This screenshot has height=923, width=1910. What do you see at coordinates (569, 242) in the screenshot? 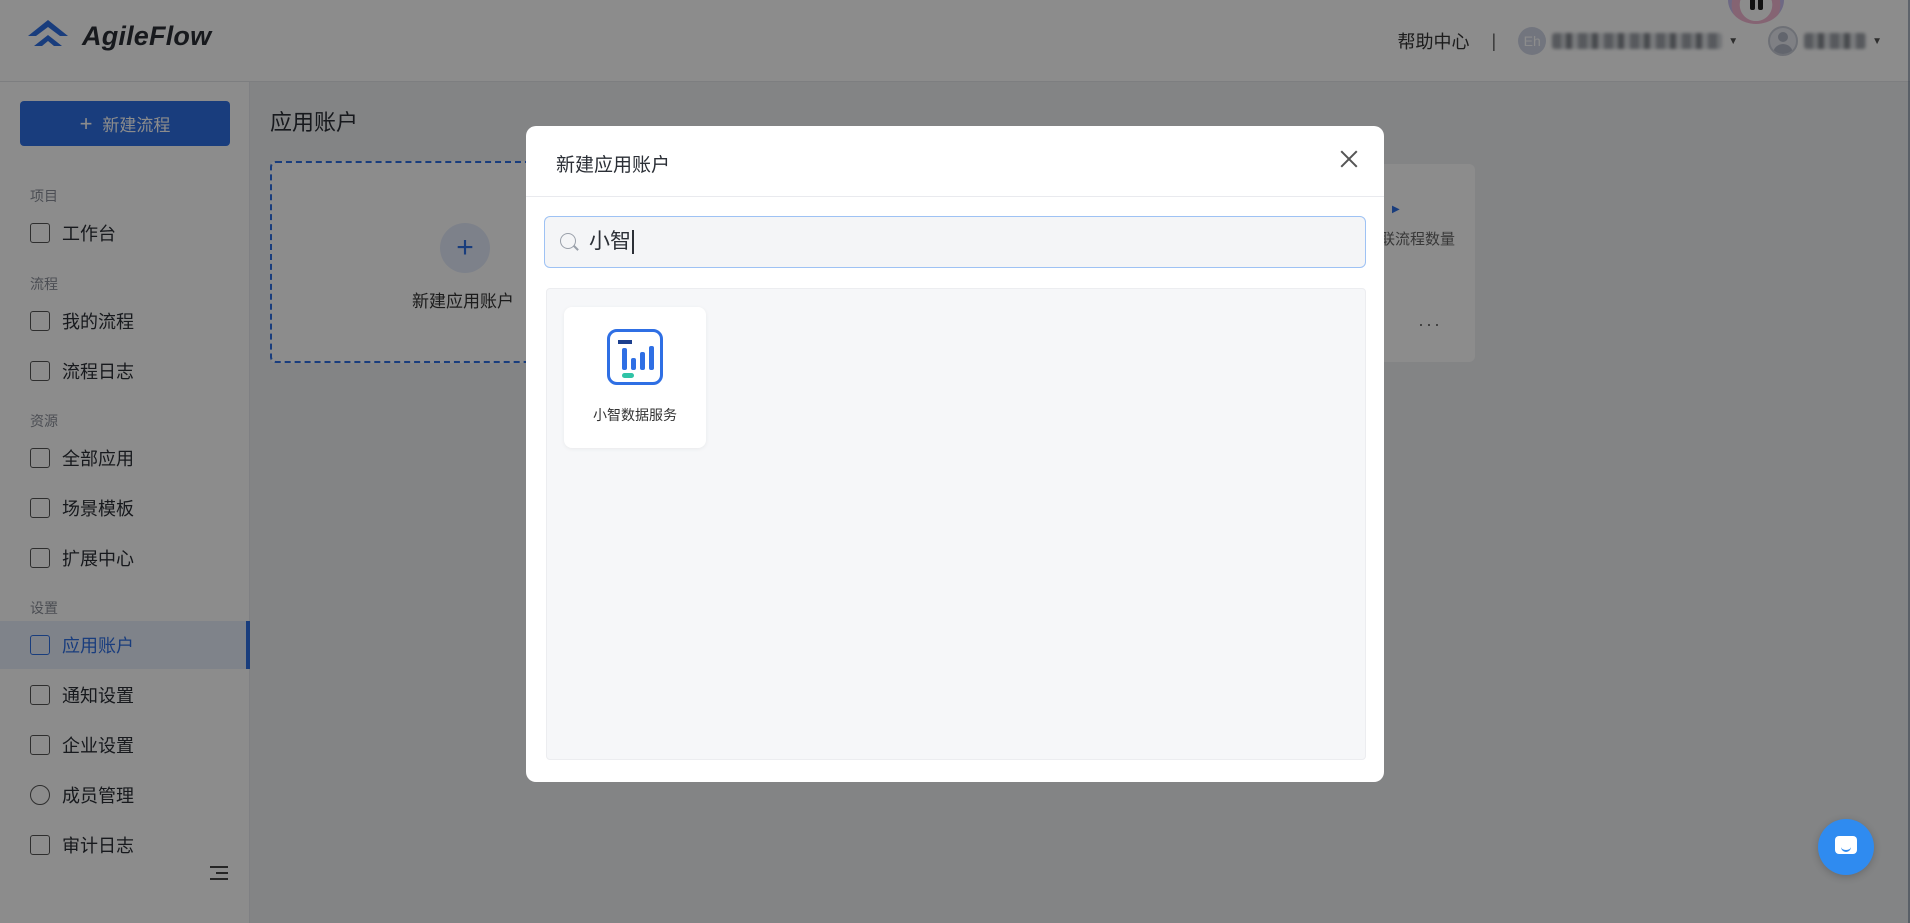
I see `search-icon` at bounding box center [569, 242].